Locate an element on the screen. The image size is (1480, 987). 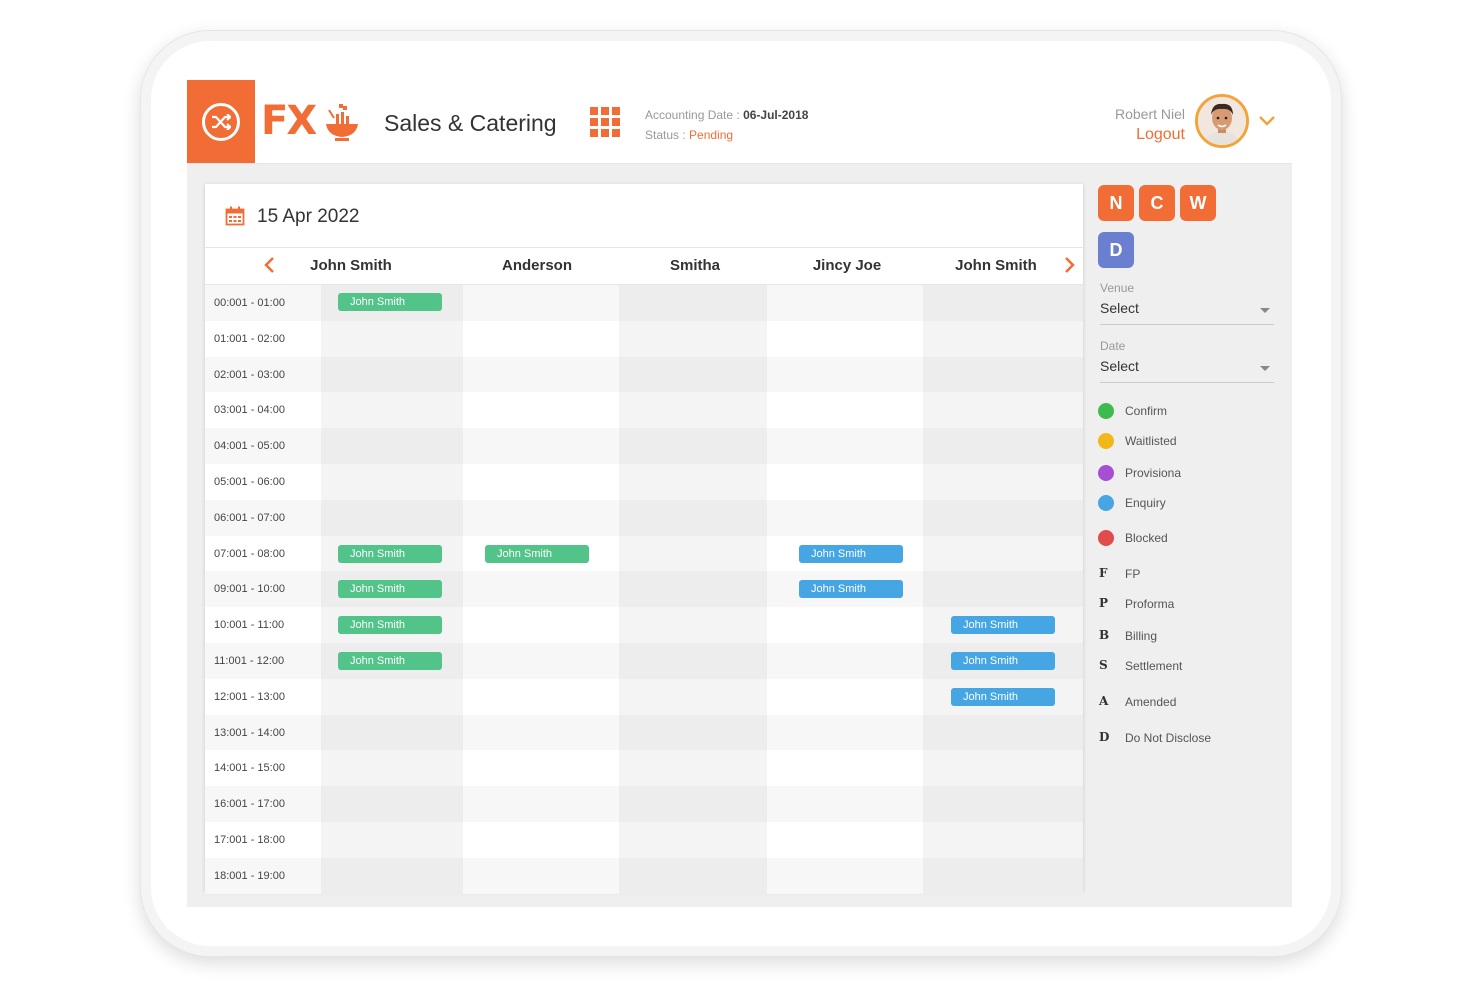
apps-grid-icon is located at coordinates (605, 122).